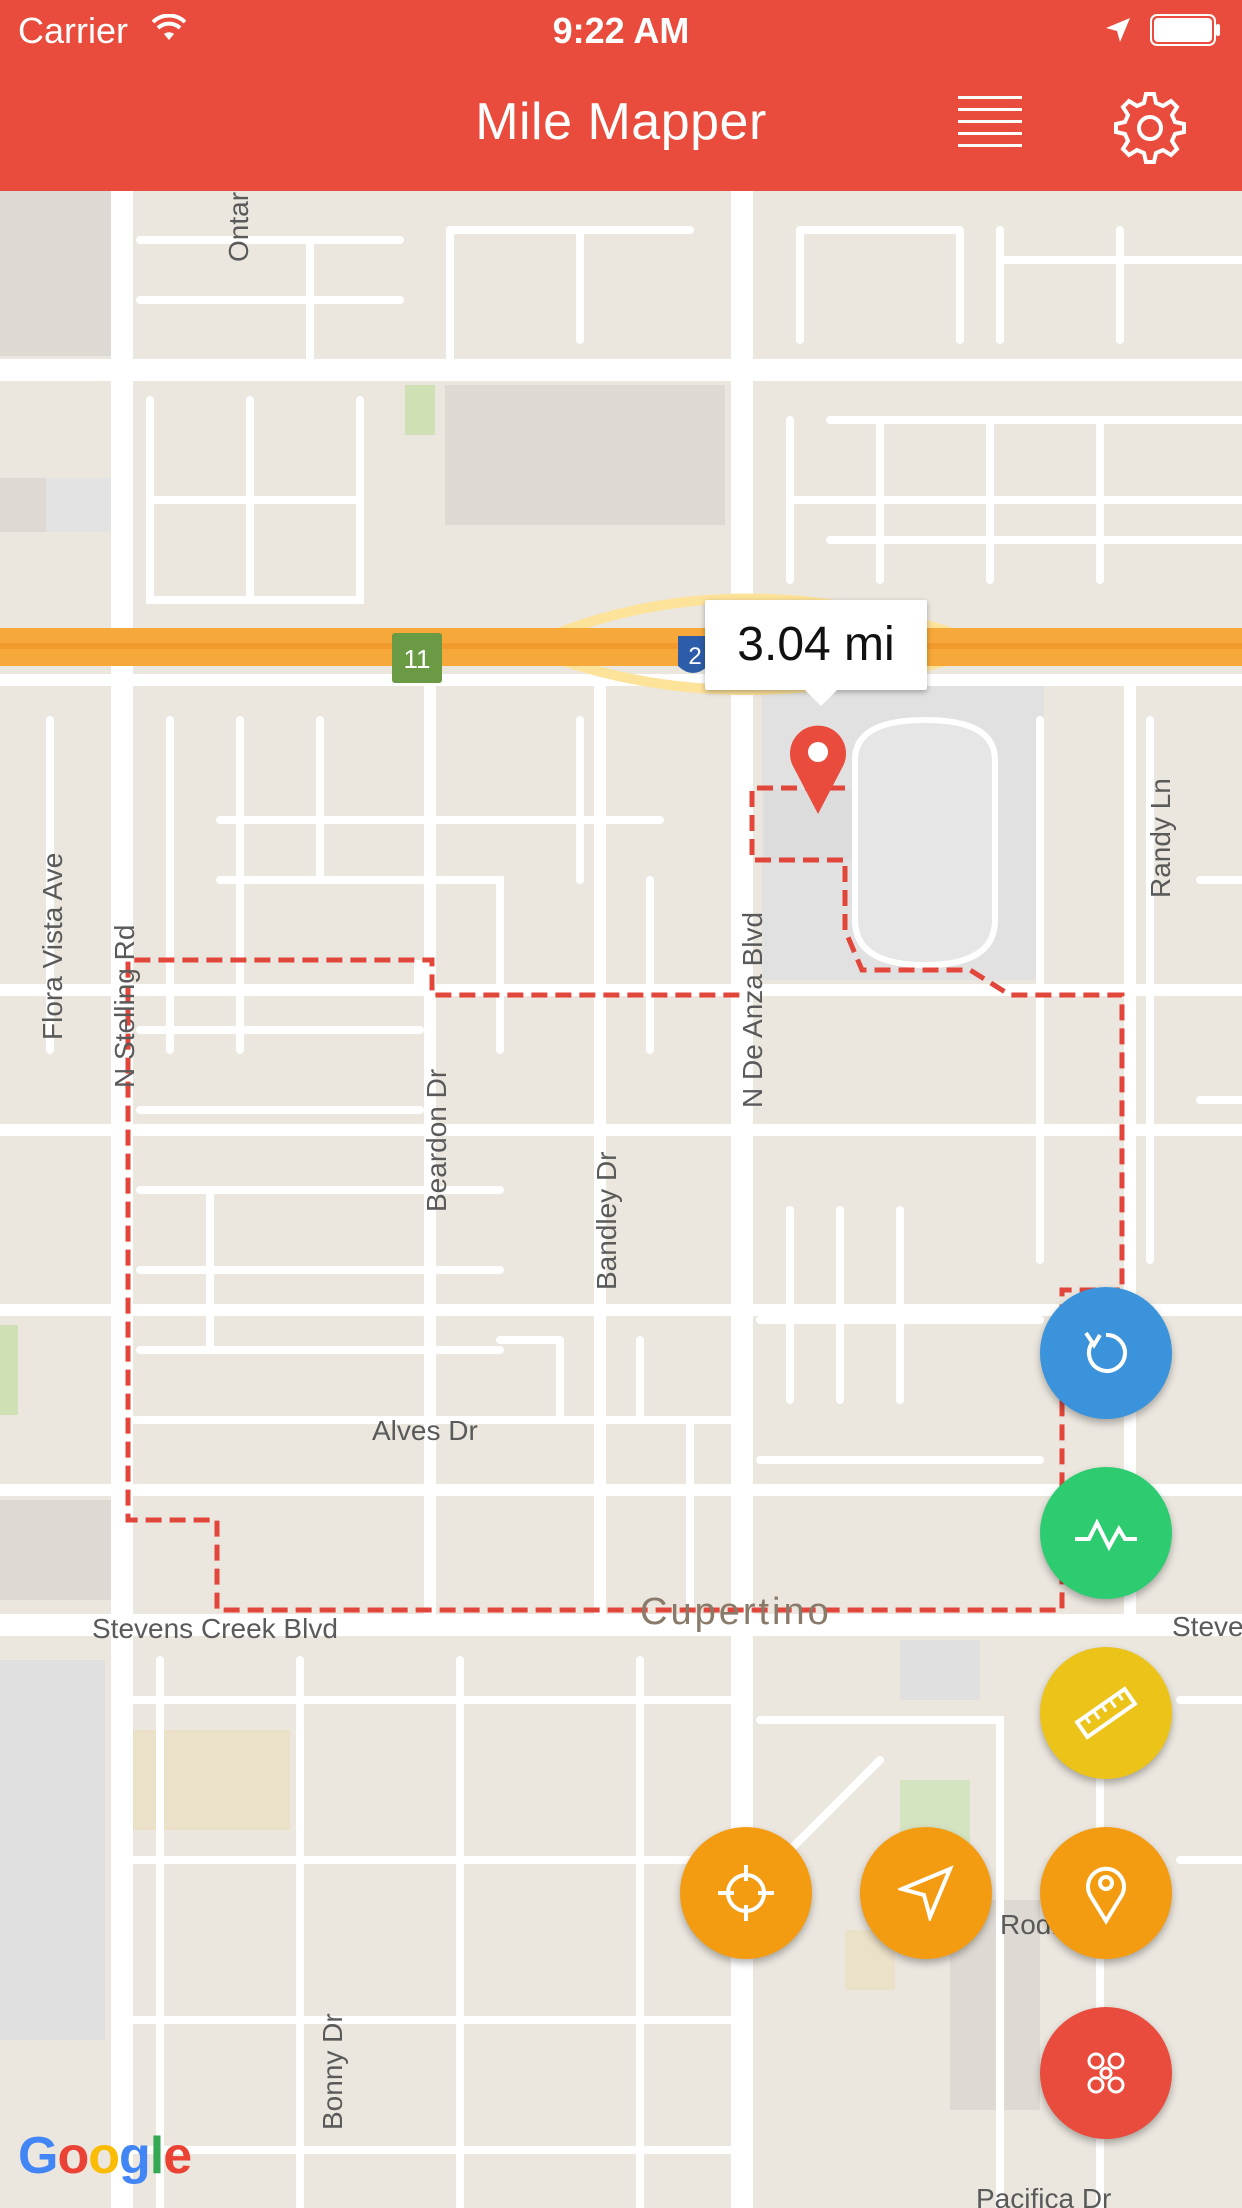 The image size is (1242, 2208). I want to click on city-label: Cupertino, so click(736, 1612).